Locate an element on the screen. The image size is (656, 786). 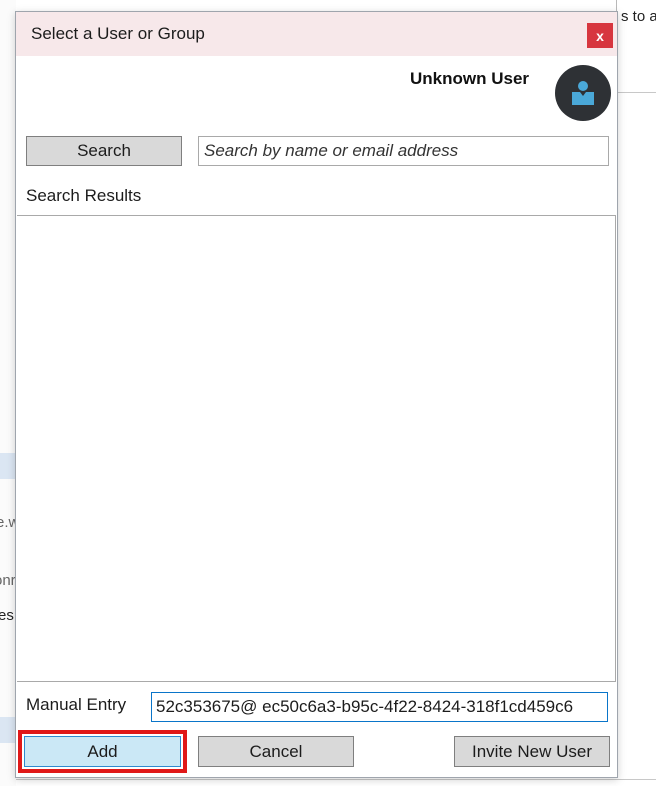
dialog-title-bar: Select a User or Group x is located at coordinates (316, 34).